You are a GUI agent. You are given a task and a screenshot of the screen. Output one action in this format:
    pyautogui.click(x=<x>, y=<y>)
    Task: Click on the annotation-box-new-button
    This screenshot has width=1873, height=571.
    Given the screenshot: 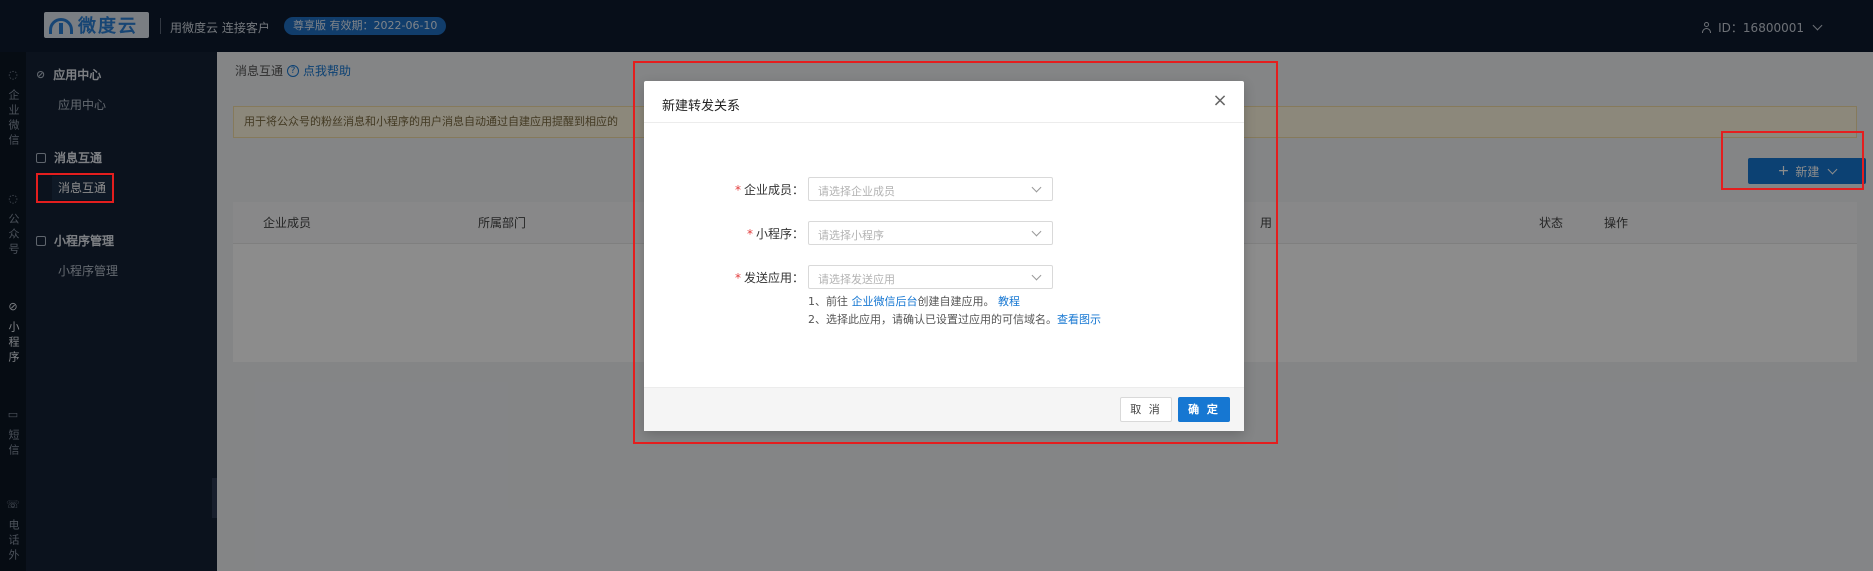 What is the action you would take?
    pyautogui.click(x=1792, y=160)
    